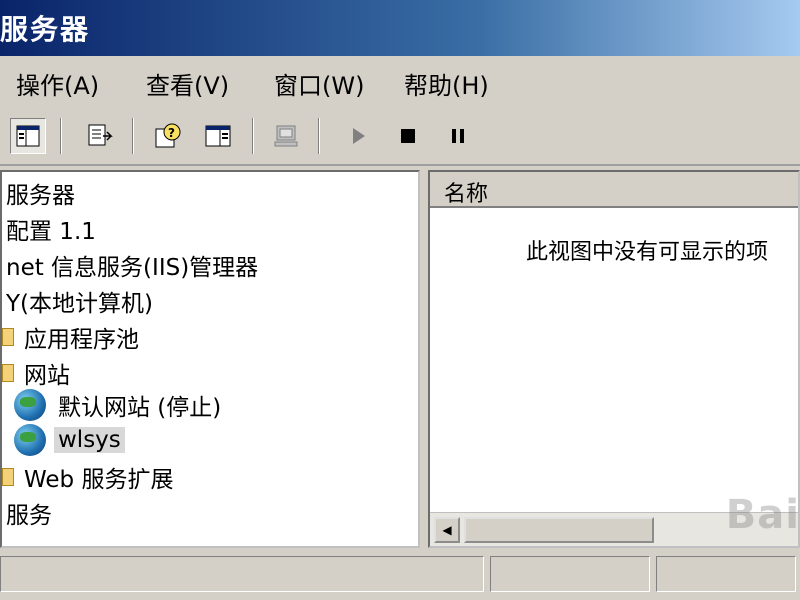 The width and height of the screenshot is (800, 600). Describe the element at coordinates (614, 190) in the screenshot. I see `column-header-name: 名称` at that location.